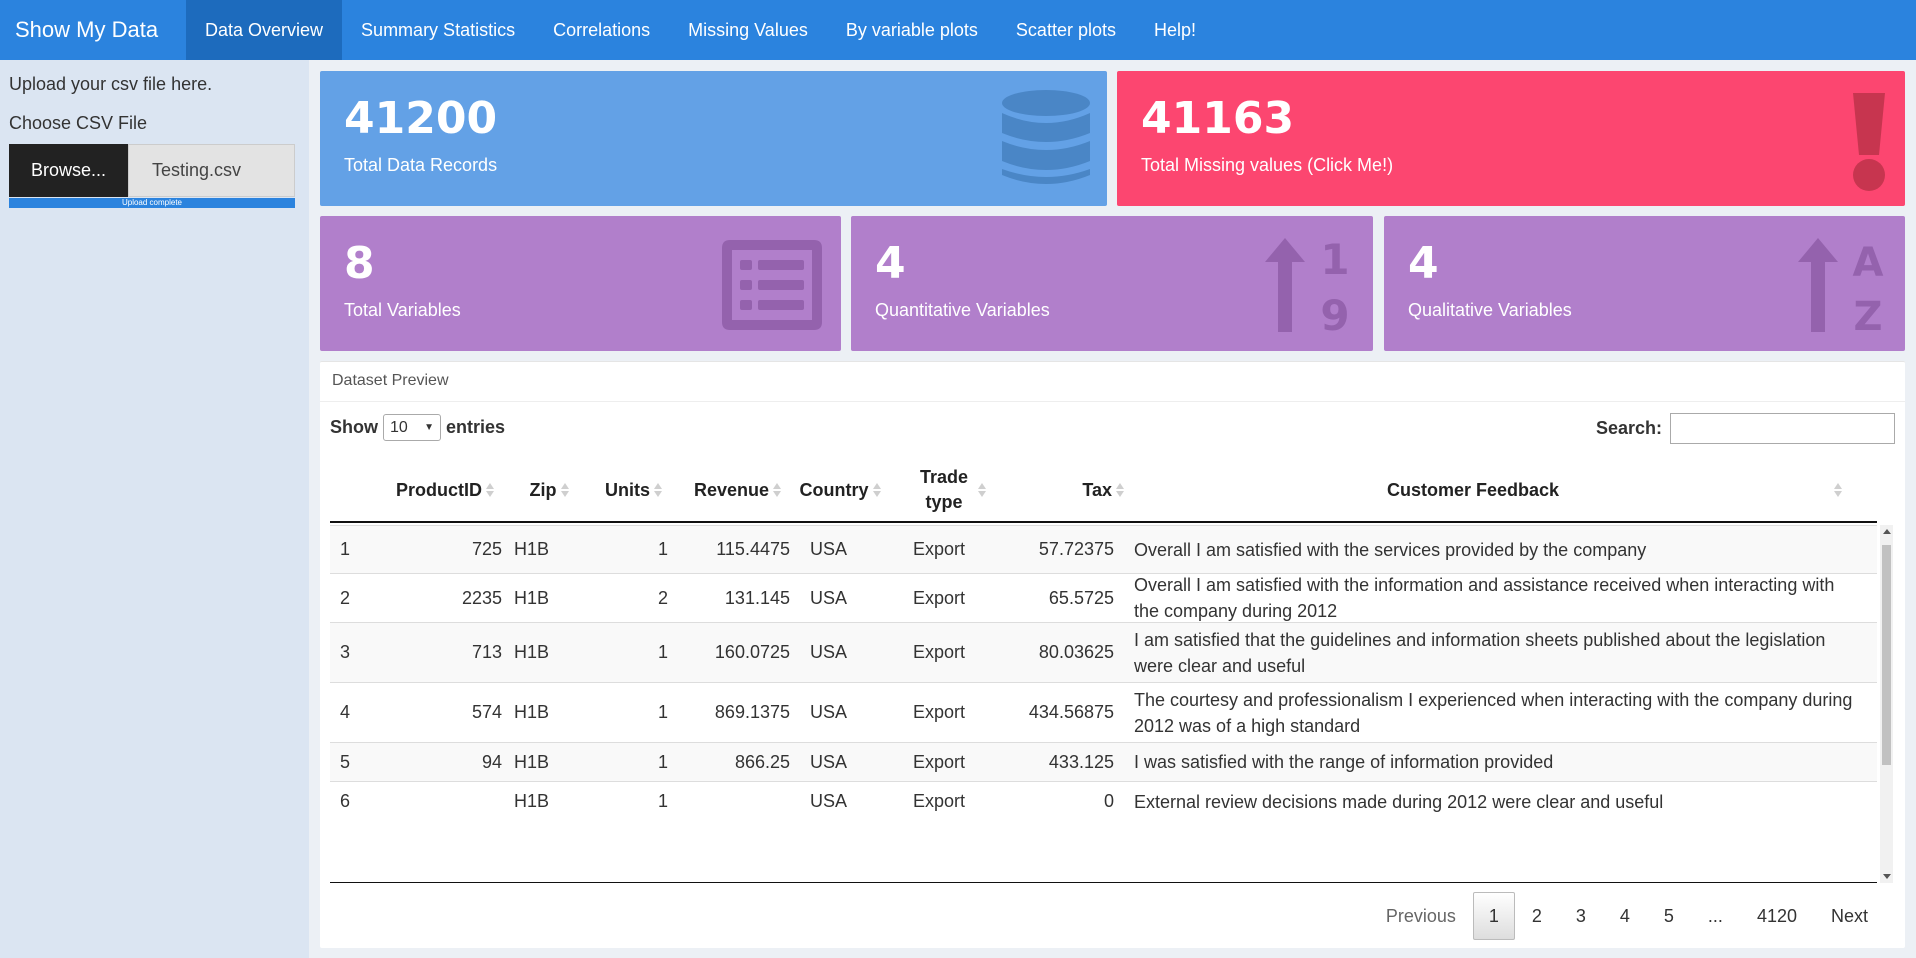  I want to click on file-name-field: Testing.csv, so click(211, 170).